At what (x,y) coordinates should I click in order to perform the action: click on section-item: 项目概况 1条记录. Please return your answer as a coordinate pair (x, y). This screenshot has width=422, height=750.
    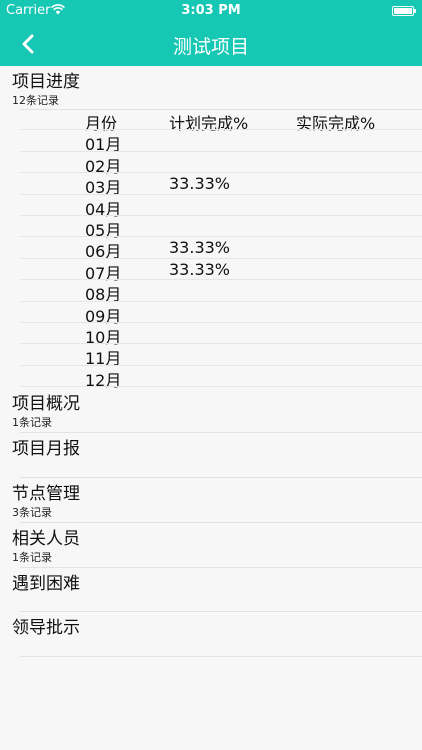
    Looking at the image, I should click on (211, 410).